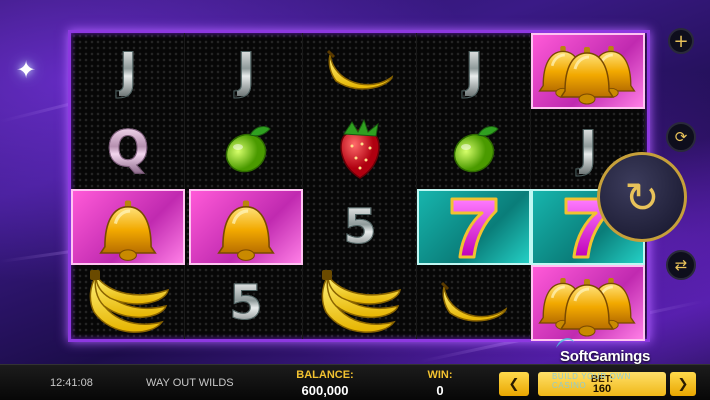 The width and height of the screenshot is (710, 400). Describe the element at coordinates (26, 70) in the screenshot. I see `sparkle-icon: ✦` at that location.